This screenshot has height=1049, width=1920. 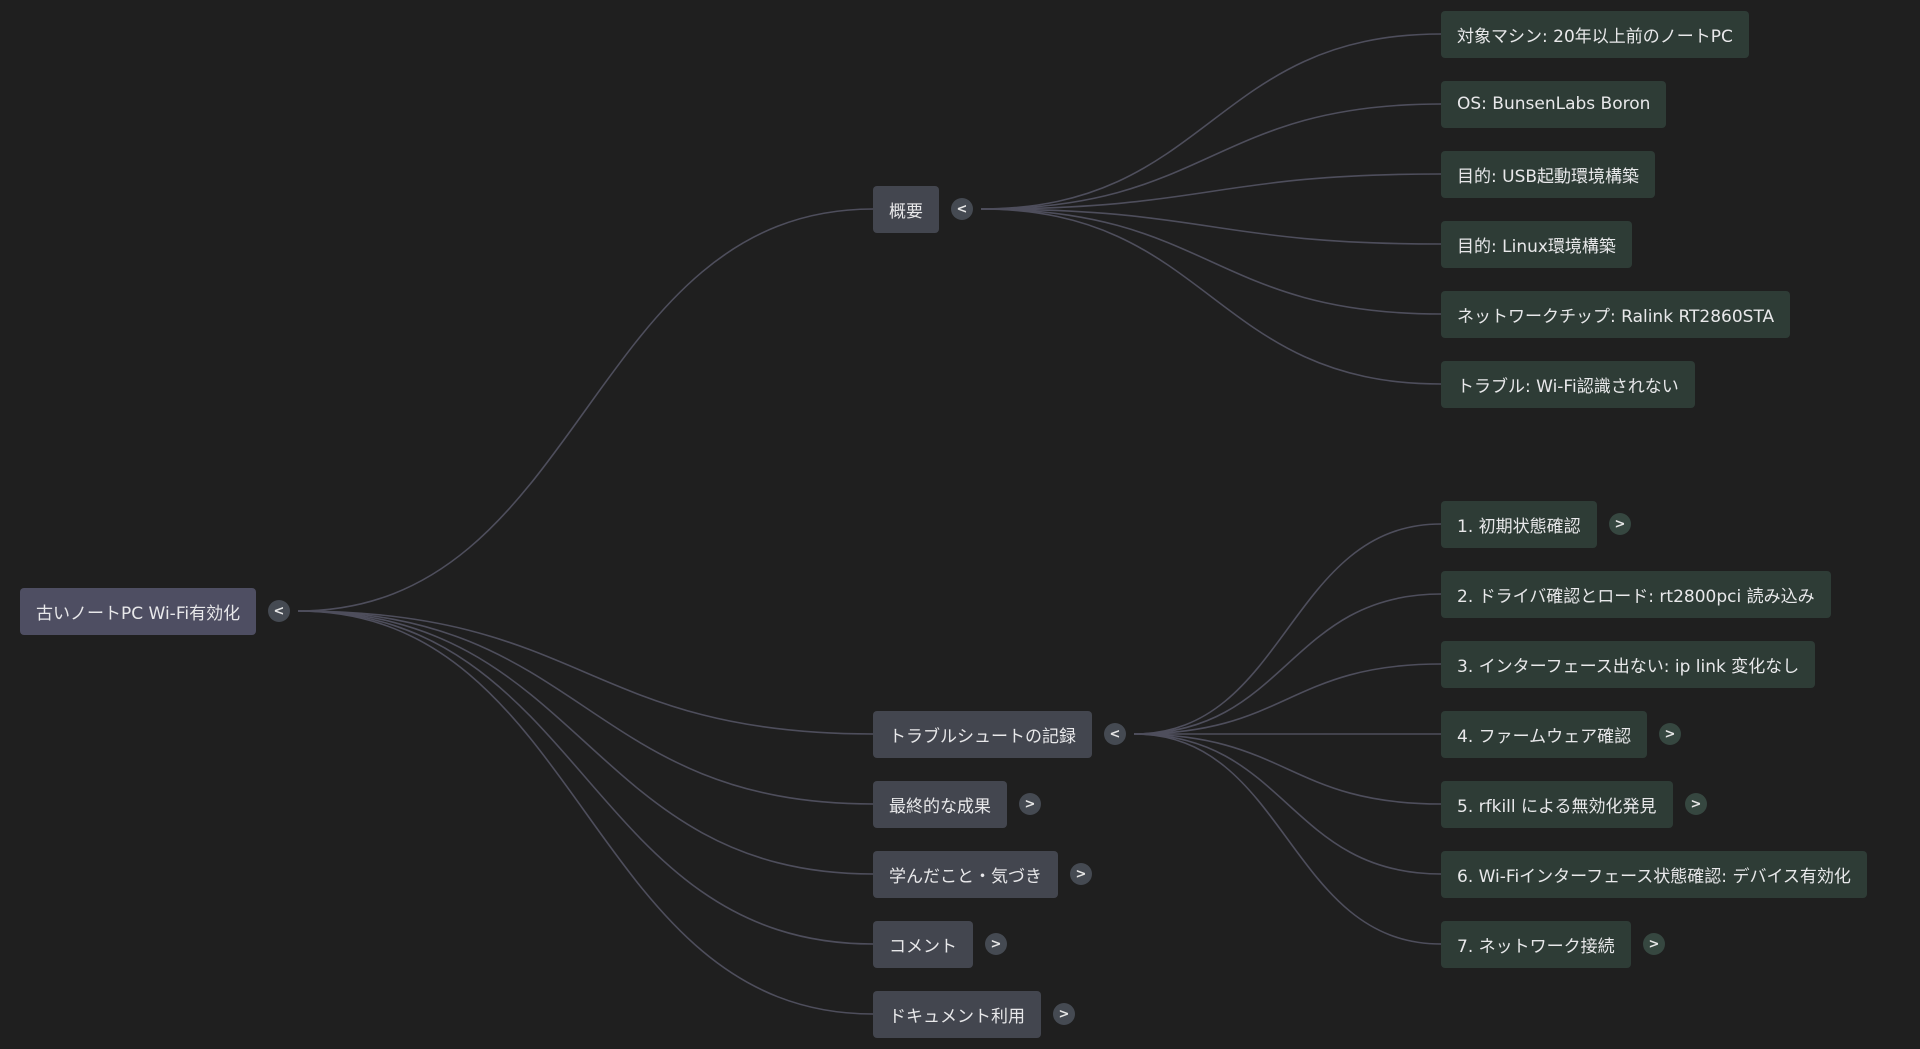 I want to click on branch-node-final-result: 最終的な成果, so click(x=940, y=804).